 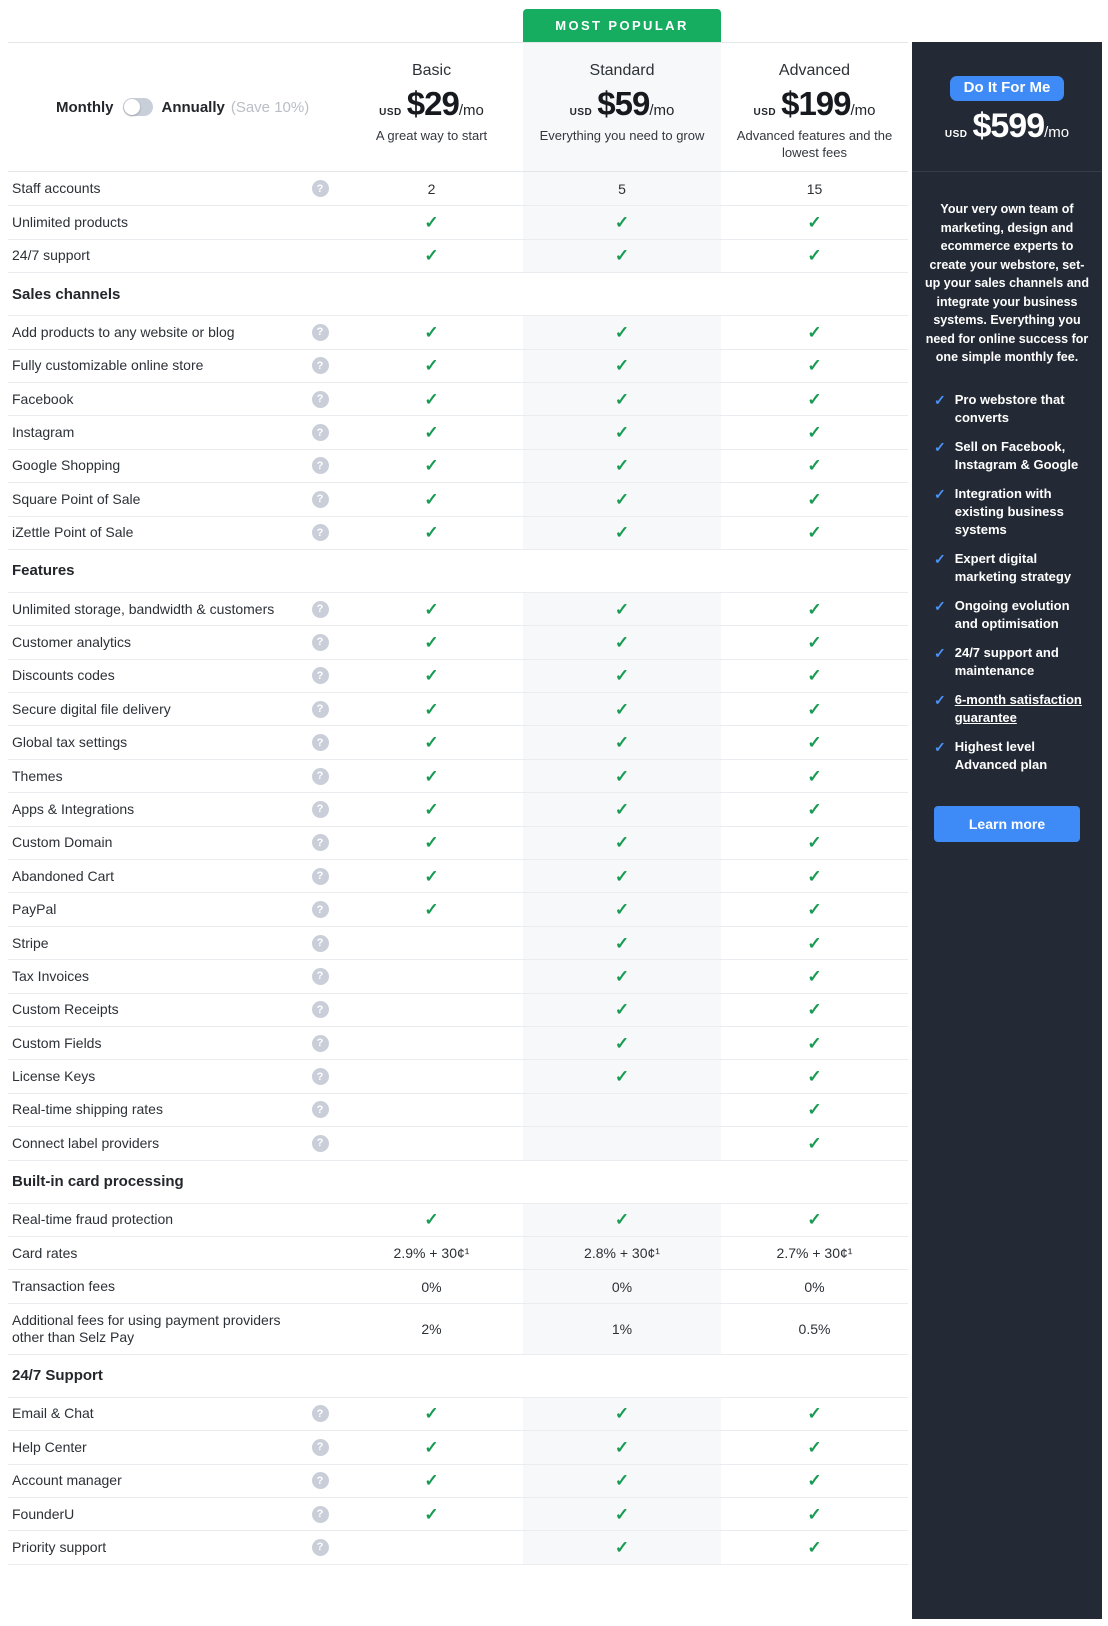 I want to click on table-row: iZettle Point of Sale? ✓ ✓ ✓, so click(x=458, y=532).